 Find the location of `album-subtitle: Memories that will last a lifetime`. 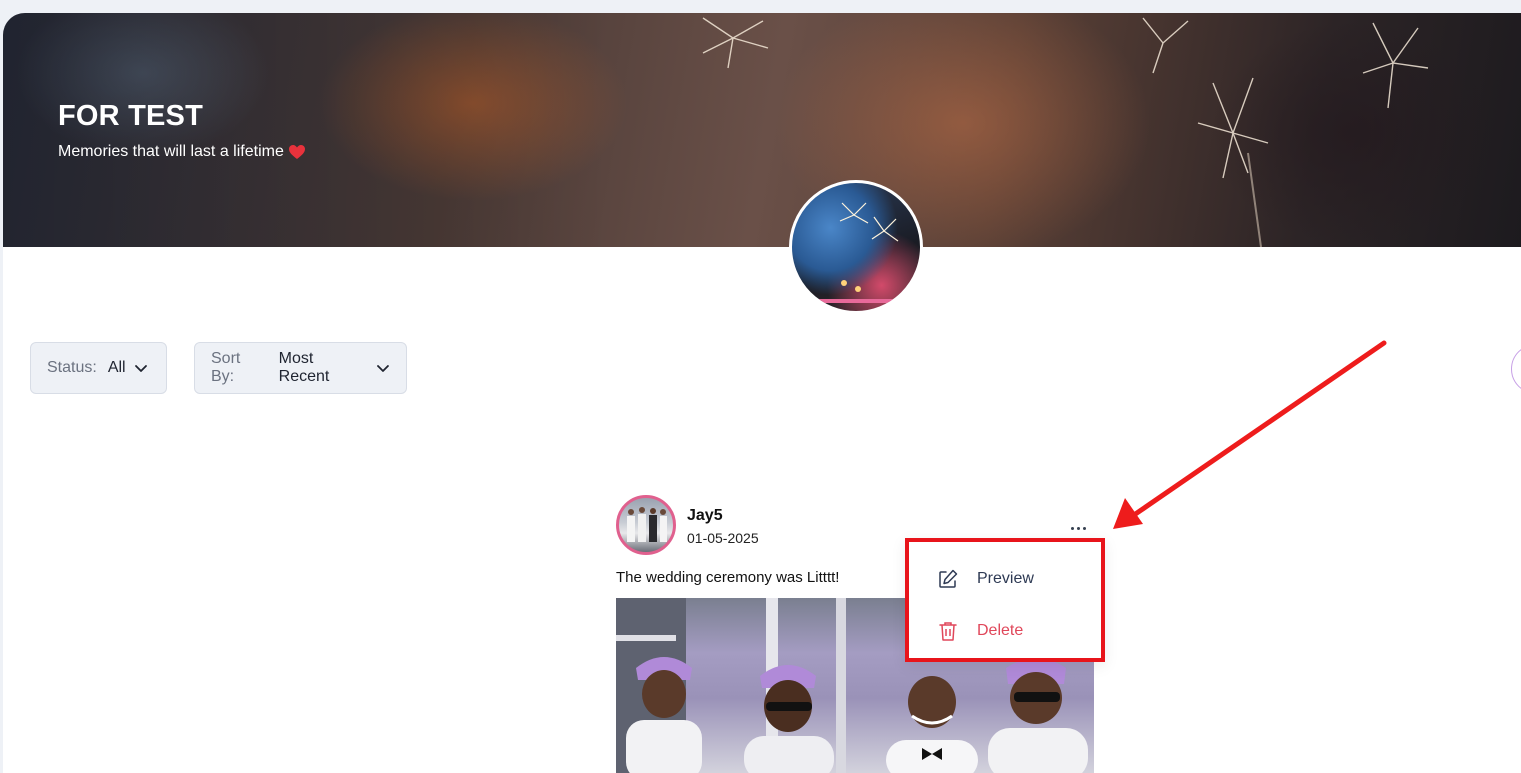

album-subtitle: Memories that will last a lifetime is located at coordinates (182, 152).